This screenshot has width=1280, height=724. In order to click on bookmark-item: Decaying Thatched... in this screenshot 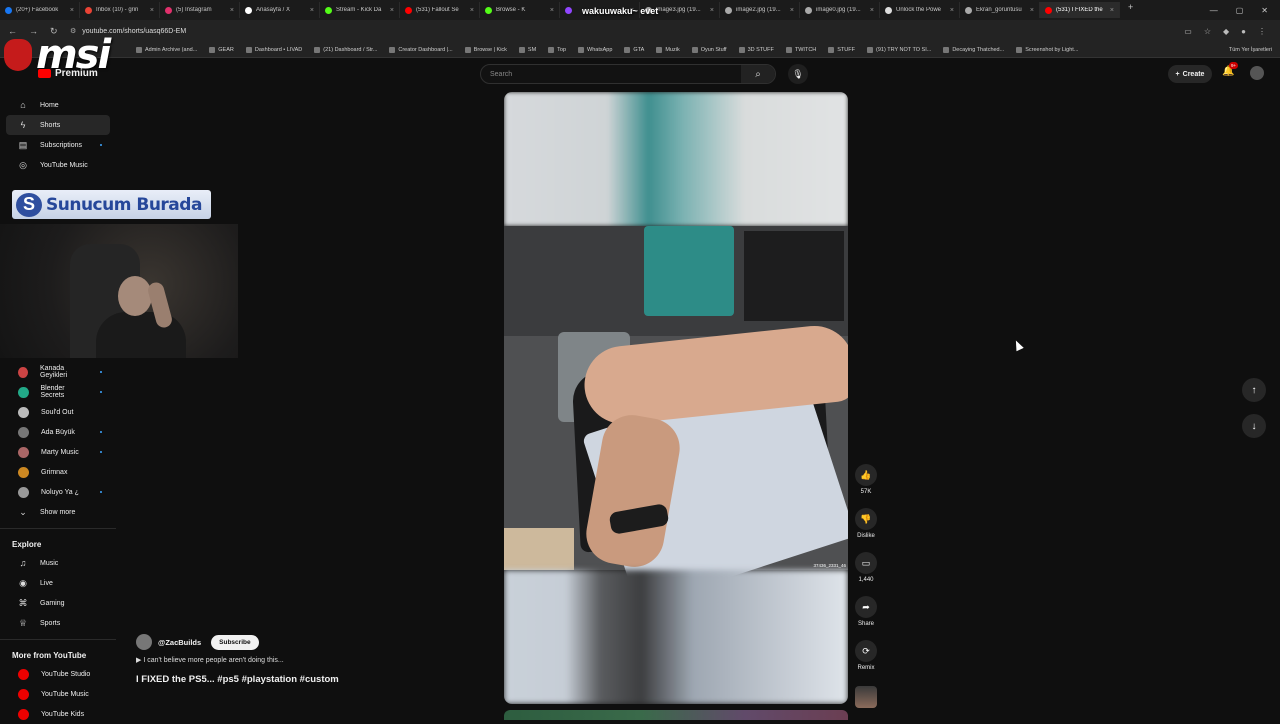, I will do `click(973, 49)`.